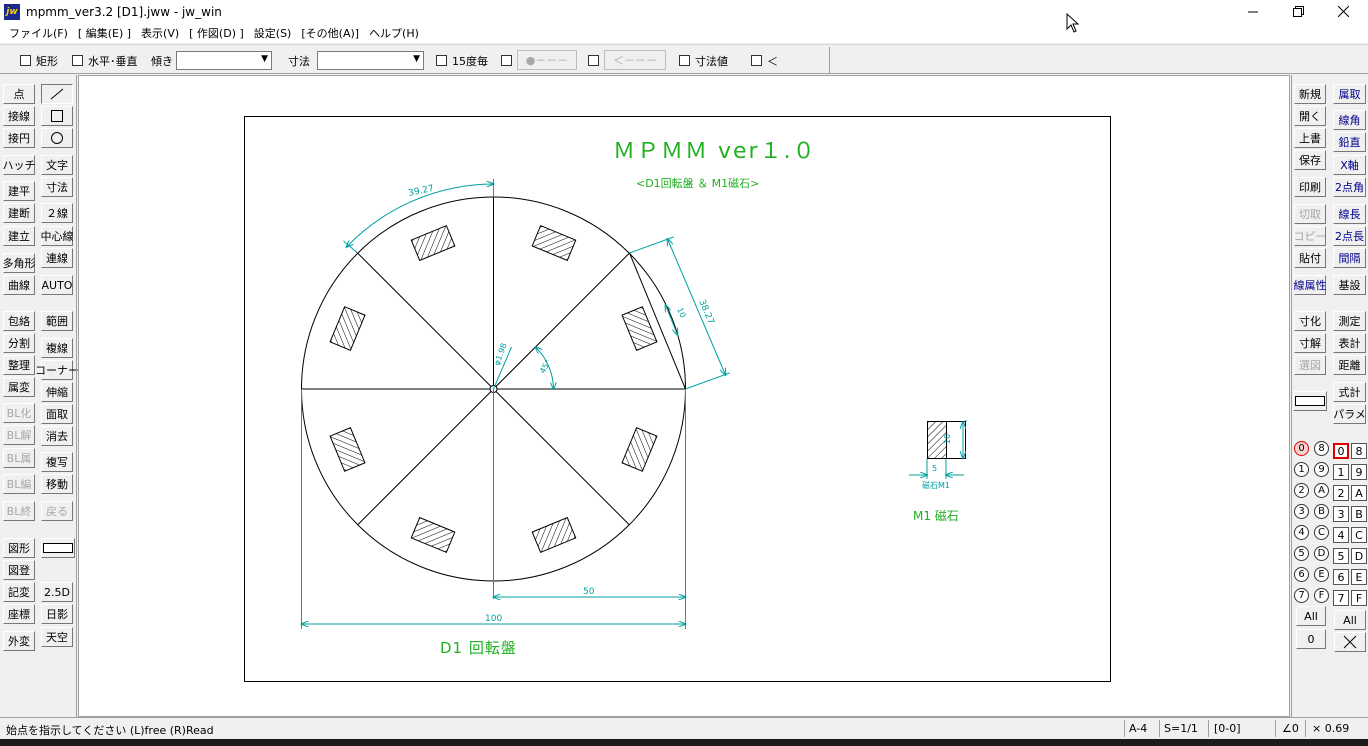  What do you see at coordinates (1321, 448) in the screenshot?
I see `layer-group-button: 8` at bounding box center [1321, 448].